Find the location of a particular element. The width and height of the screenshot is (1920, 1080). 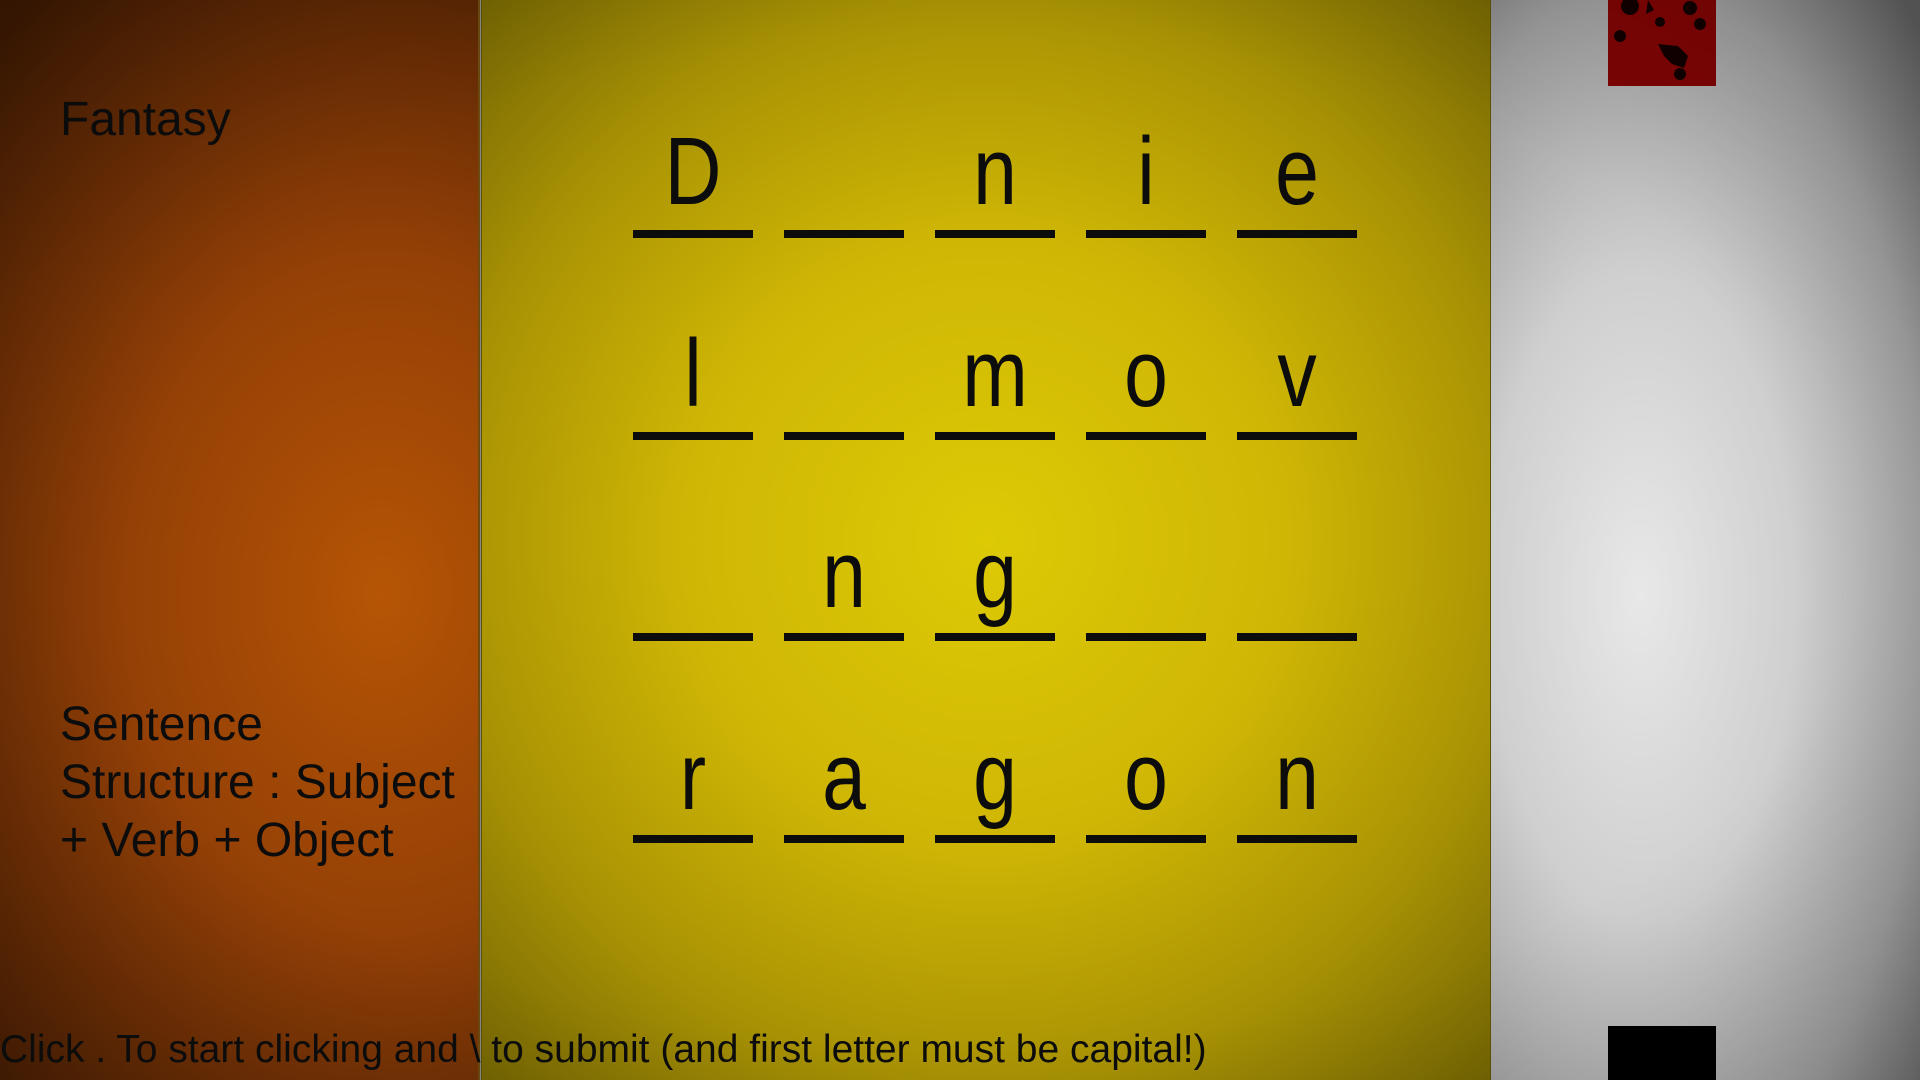

letter-slot: m is located at coordinates (995, 370).